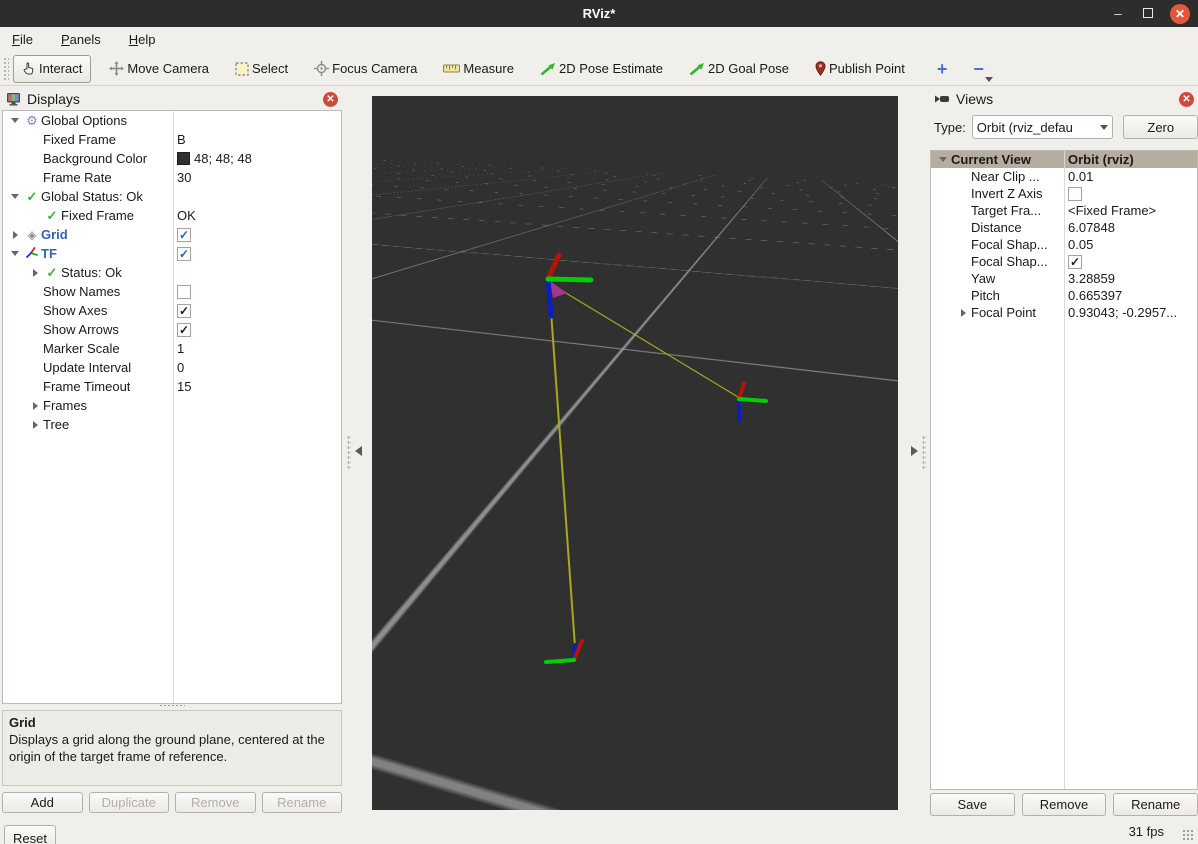  I want to click on tool-select: Select, so click(261, 69).